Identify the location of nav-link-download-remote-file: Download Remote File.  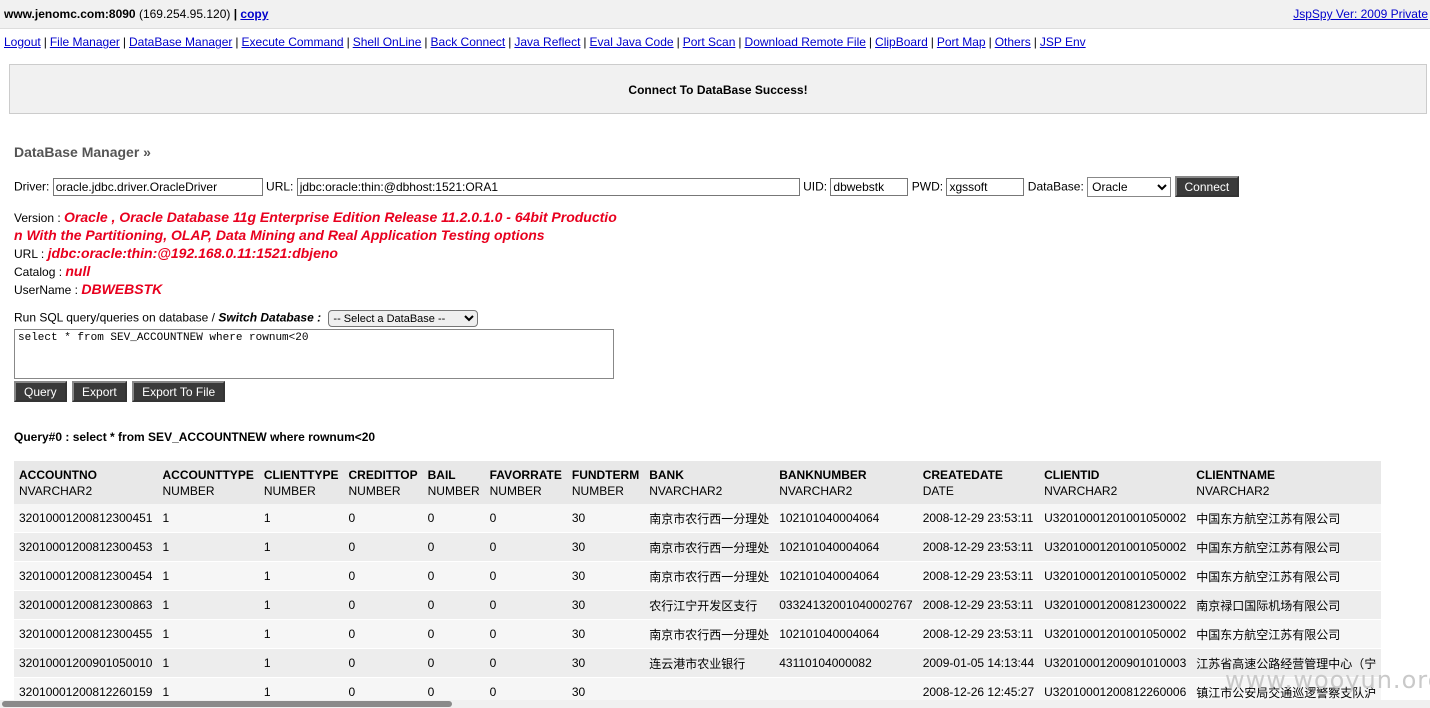
(805, 42).